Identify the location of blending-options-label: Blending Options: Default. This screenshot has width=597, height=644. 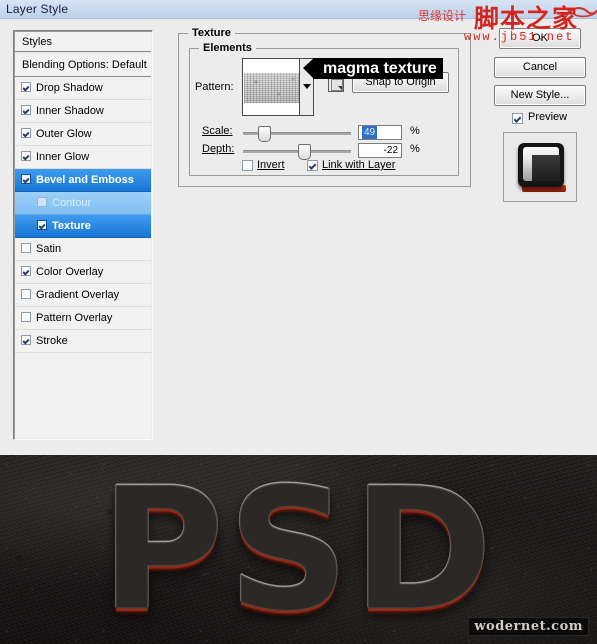
(84, 65).